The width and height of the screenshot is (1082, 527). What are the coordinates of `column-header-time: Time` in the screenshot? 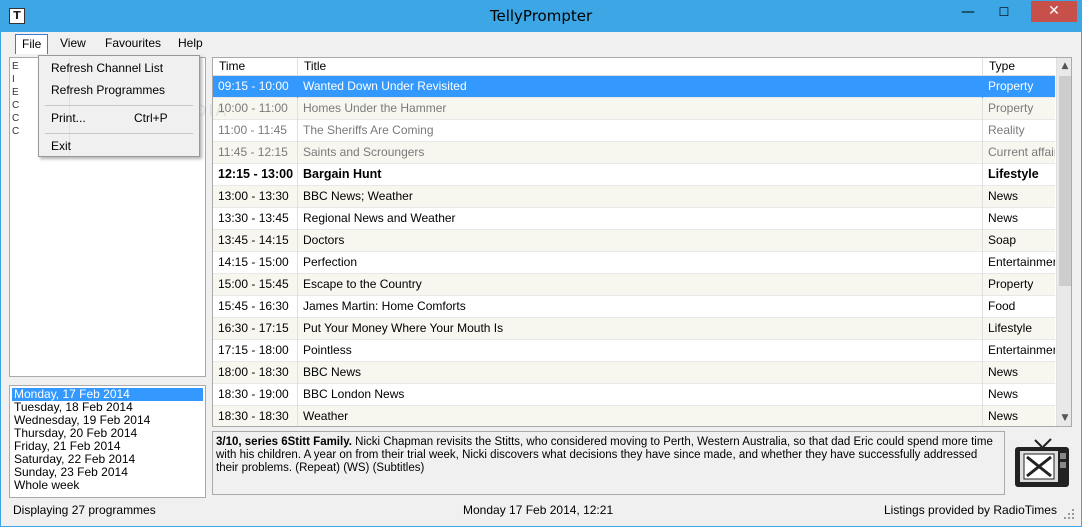 It's located at (255, 67).